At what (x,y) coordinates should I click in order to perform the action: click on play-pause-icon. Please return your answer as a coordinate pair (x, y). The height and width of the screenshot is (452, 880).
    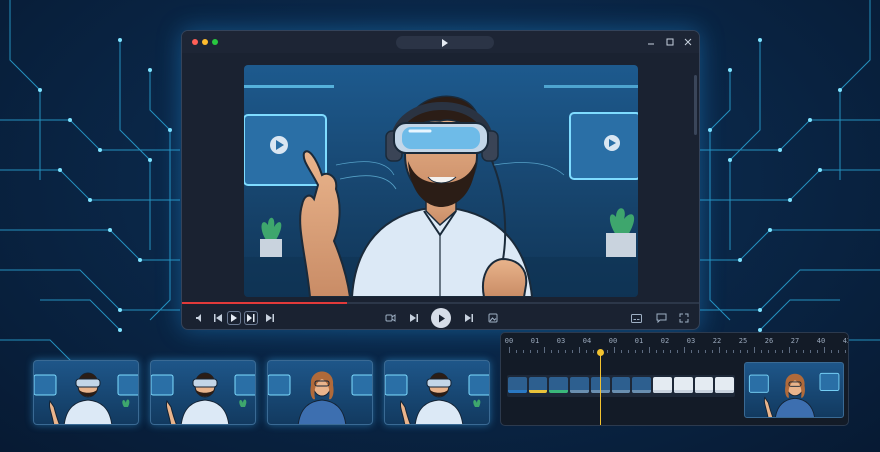
    Looking at the image, I should click on (441, 318).